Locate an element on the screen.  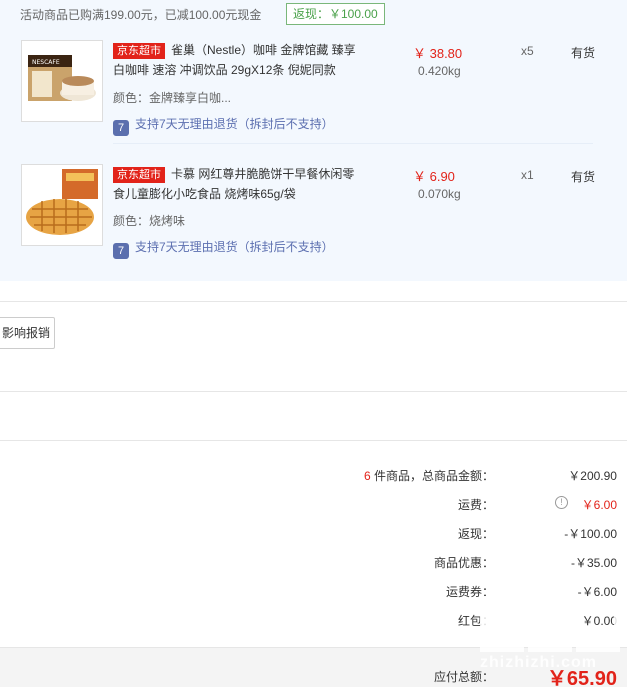
goods-total-value: ￥200.90 is located at coordinates (592, 476).